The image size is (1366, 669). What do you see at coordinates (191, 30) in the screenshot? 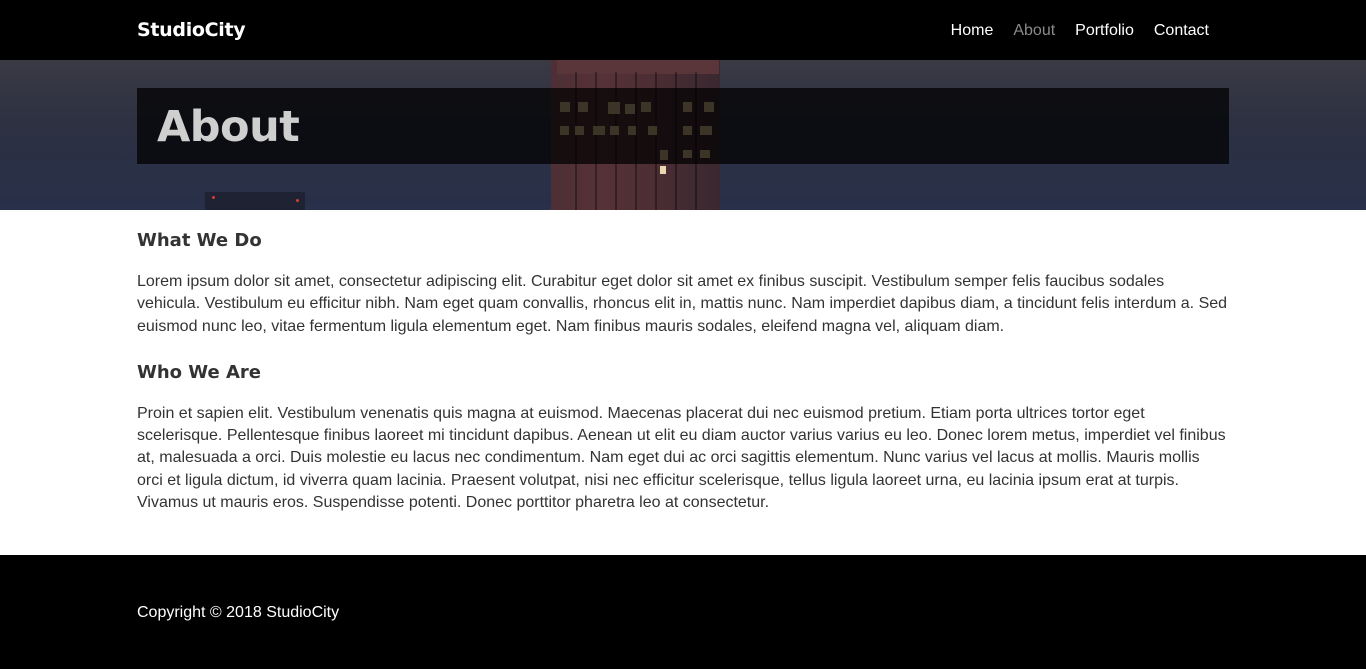
I see `brand-logo-link: StudioCity` at bounding box center [191, 30].